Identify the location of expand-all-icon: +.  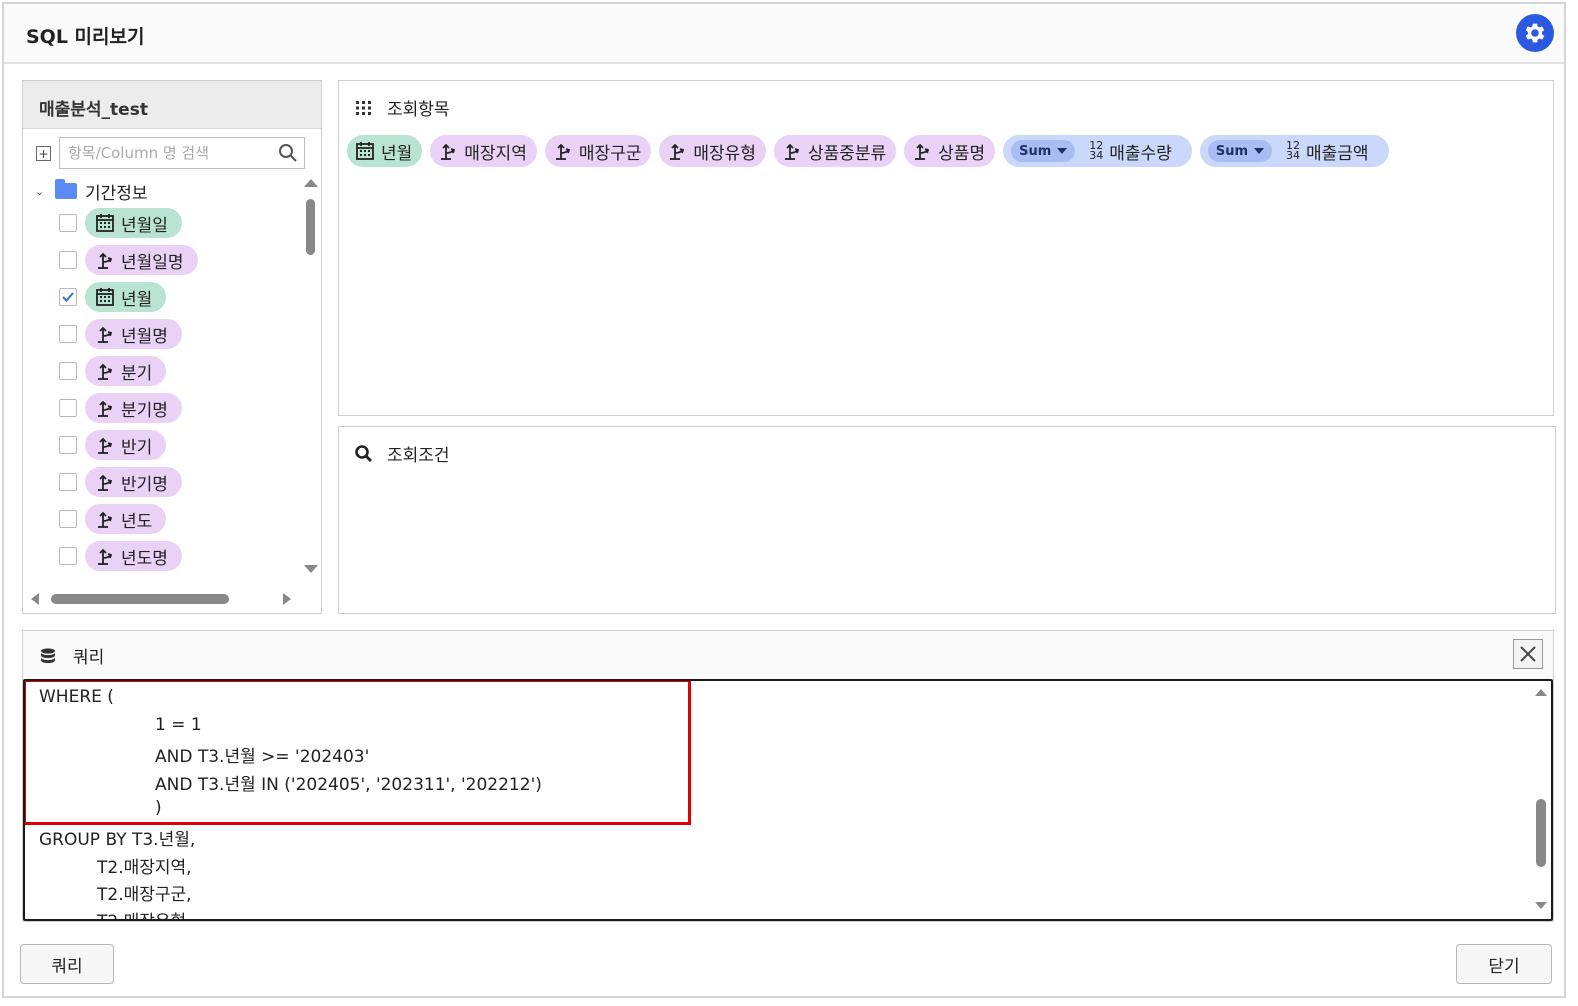
(43, 153).